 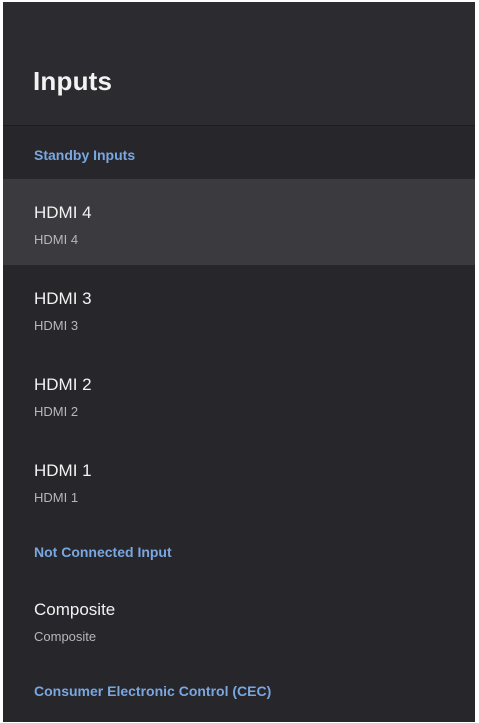 I want to click on item-title: HDMI 2, so click(x=63, y=384).